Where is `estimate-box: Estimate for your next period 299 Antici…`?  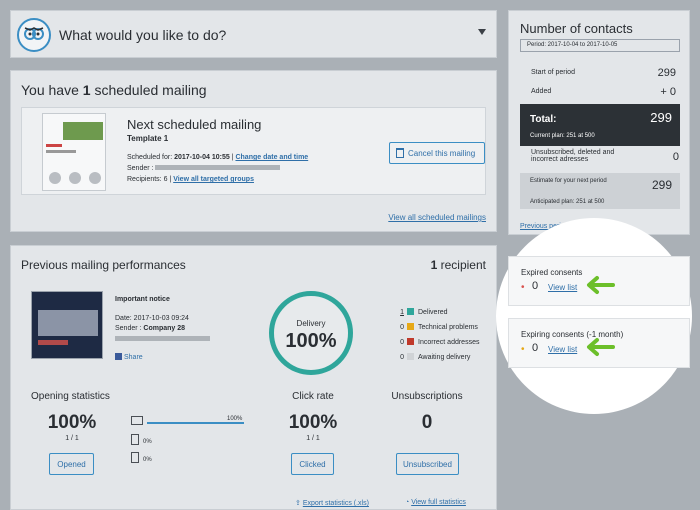 estimate-box: Estimate for your next period 299 Antici… is located at coordinates (600, 191).